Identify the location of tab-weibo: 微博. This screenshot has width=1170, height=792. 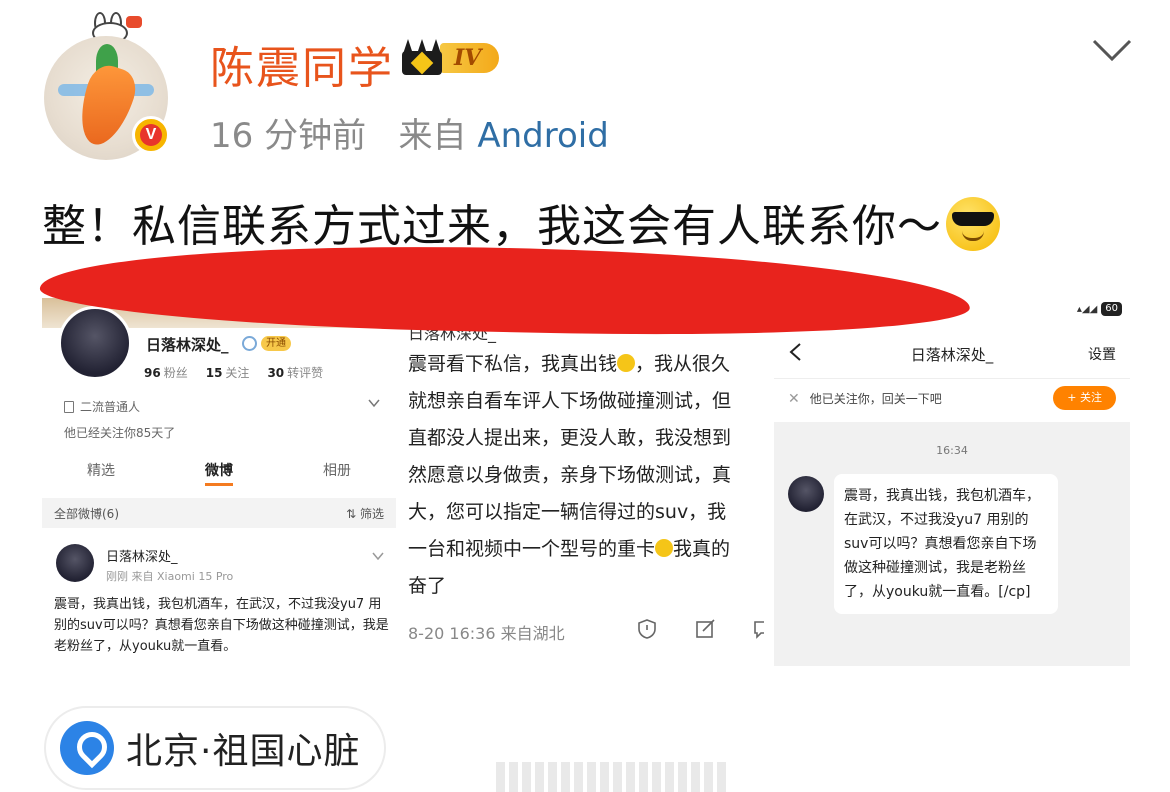
(219, 473).